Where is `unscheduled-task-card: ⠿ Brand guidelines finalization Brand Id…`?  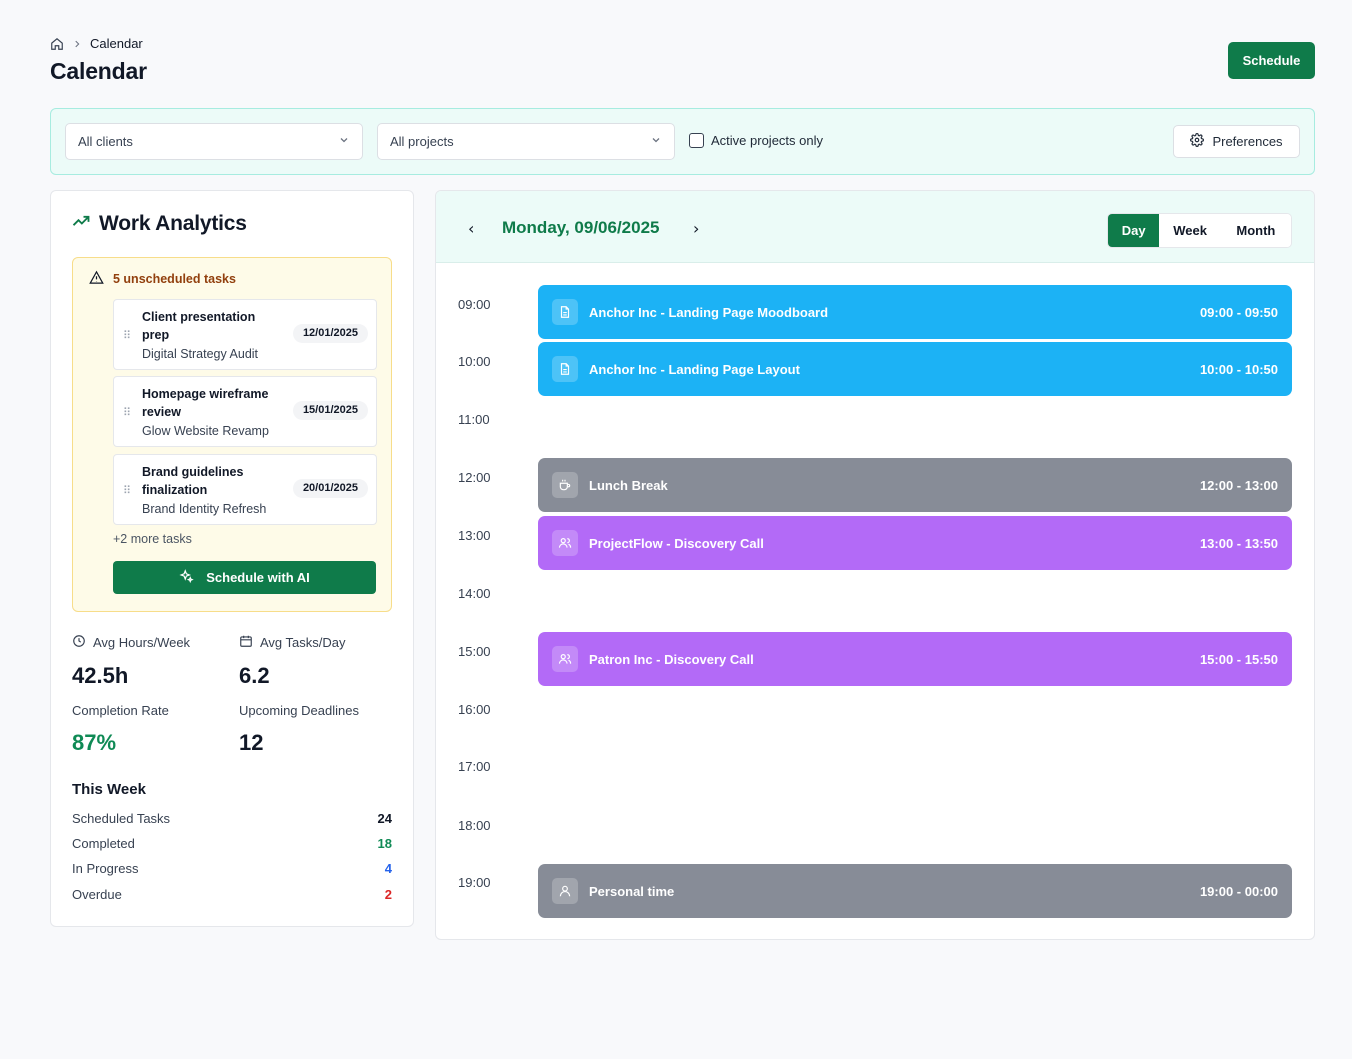 unscheduled-task-card: ⠿ Brand guidelines finalization Brand Id… is located at coordinates (245, 489).